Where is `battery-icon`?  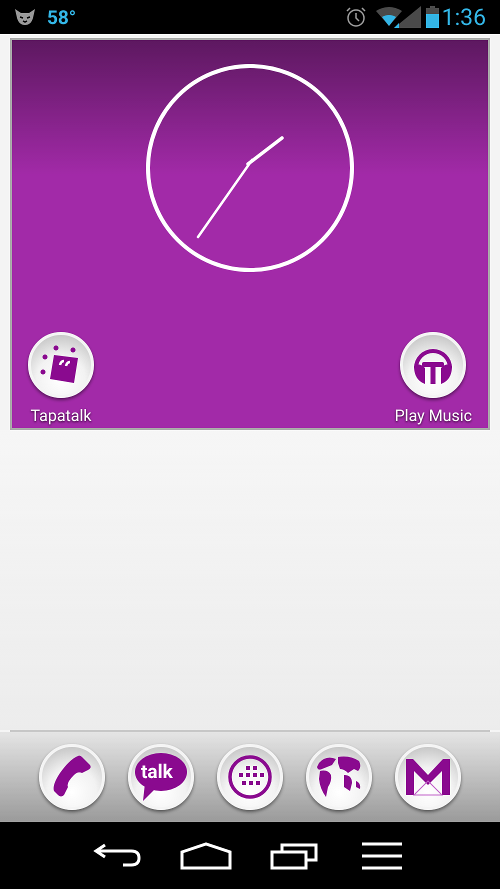
battery-icon is located at coordinates (432, 17).